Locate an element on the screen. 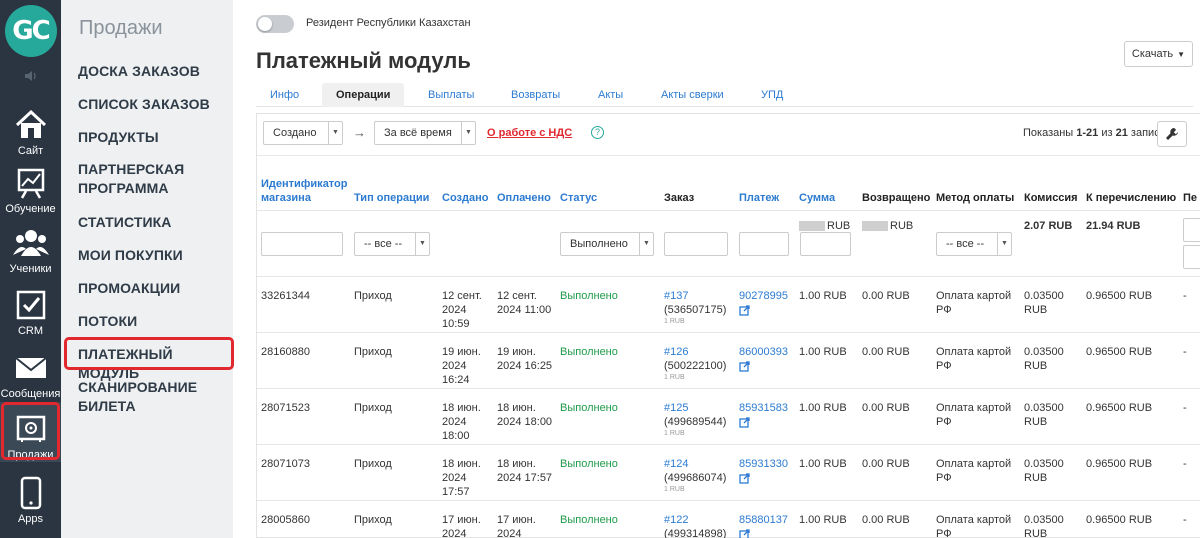 Image resolution: width=1200 pixels, height=538 pixels. col-header-payment: Платеж is located at coordinates (759, 198).